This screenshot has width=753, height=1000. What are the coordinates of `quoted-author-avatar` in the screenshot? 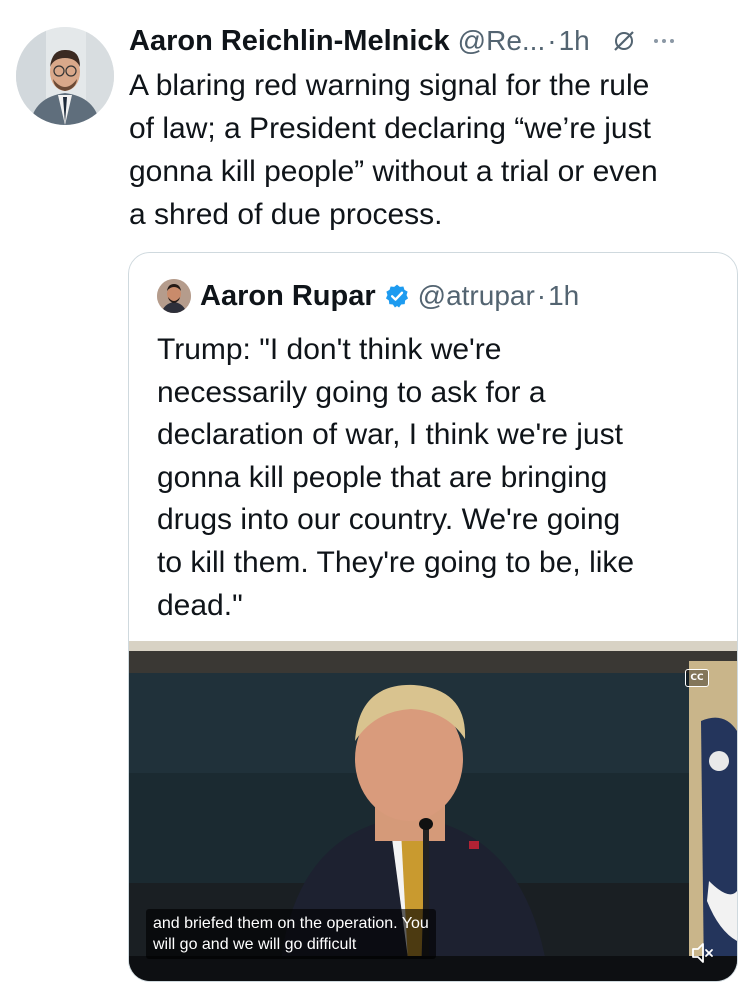 It's located at (174, 296).